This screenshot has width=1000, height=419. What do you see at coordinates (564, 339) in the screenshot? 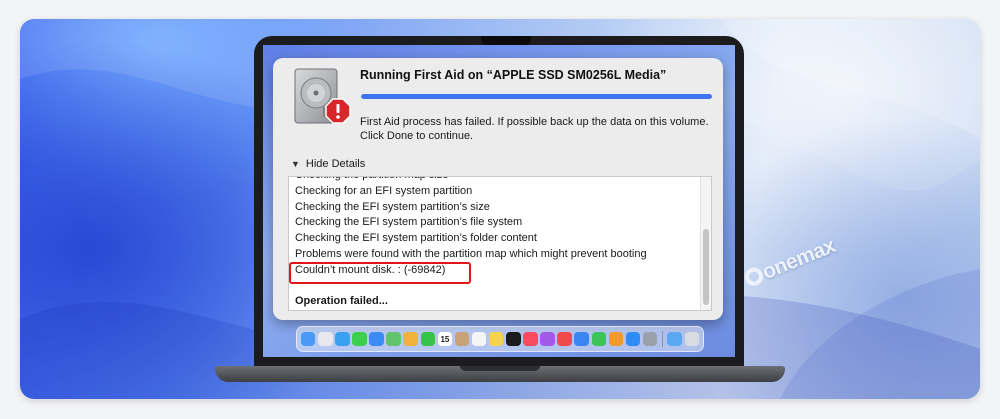
I see `news-icon` at bounding box center [564, 339].